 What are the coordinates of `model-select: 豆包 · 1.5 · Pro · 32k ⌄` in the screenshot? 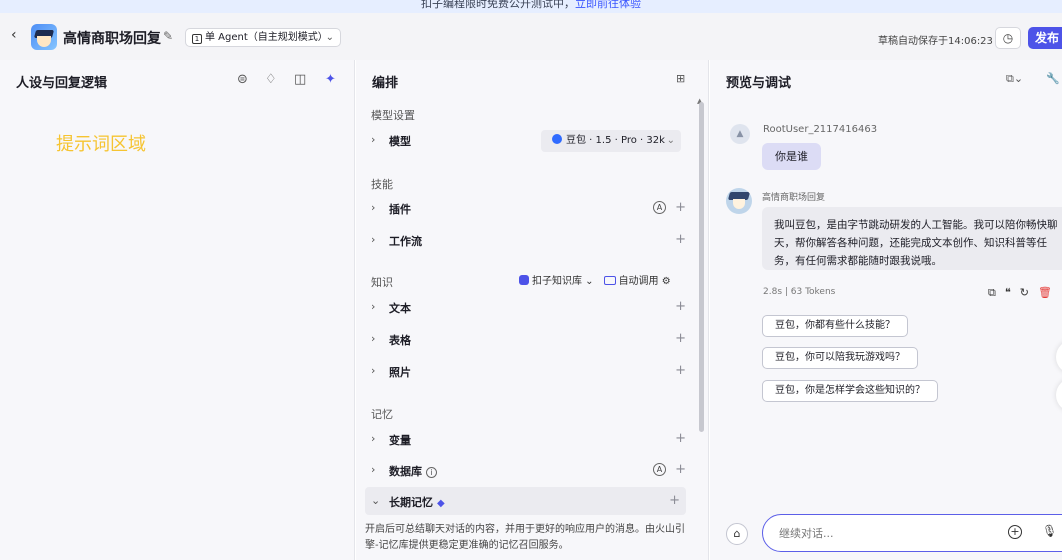 It's located at (611, 141).